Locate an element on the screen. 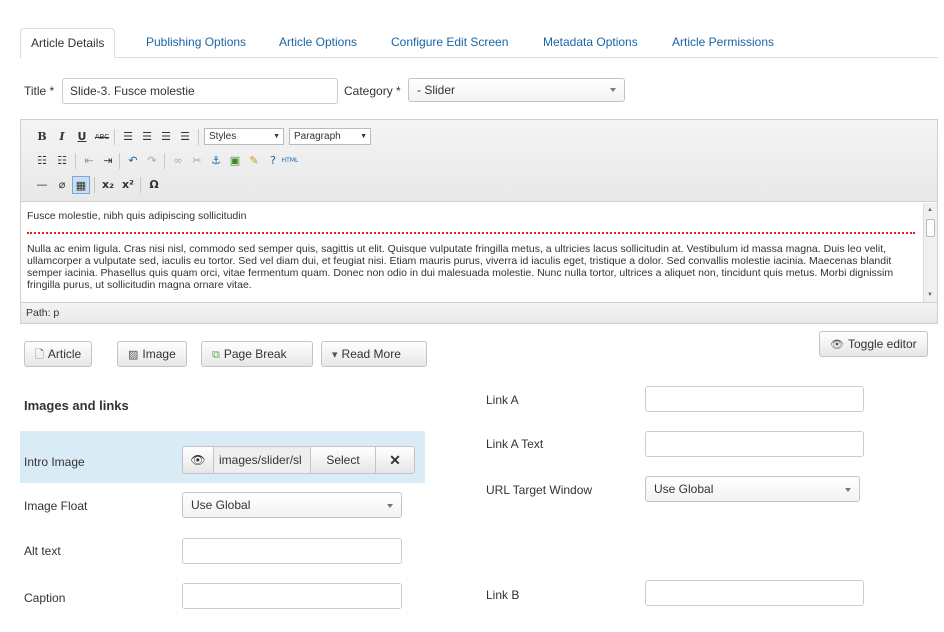 The image size is (944, 632). category-value: - Slider is located at coordinates (436, 90).